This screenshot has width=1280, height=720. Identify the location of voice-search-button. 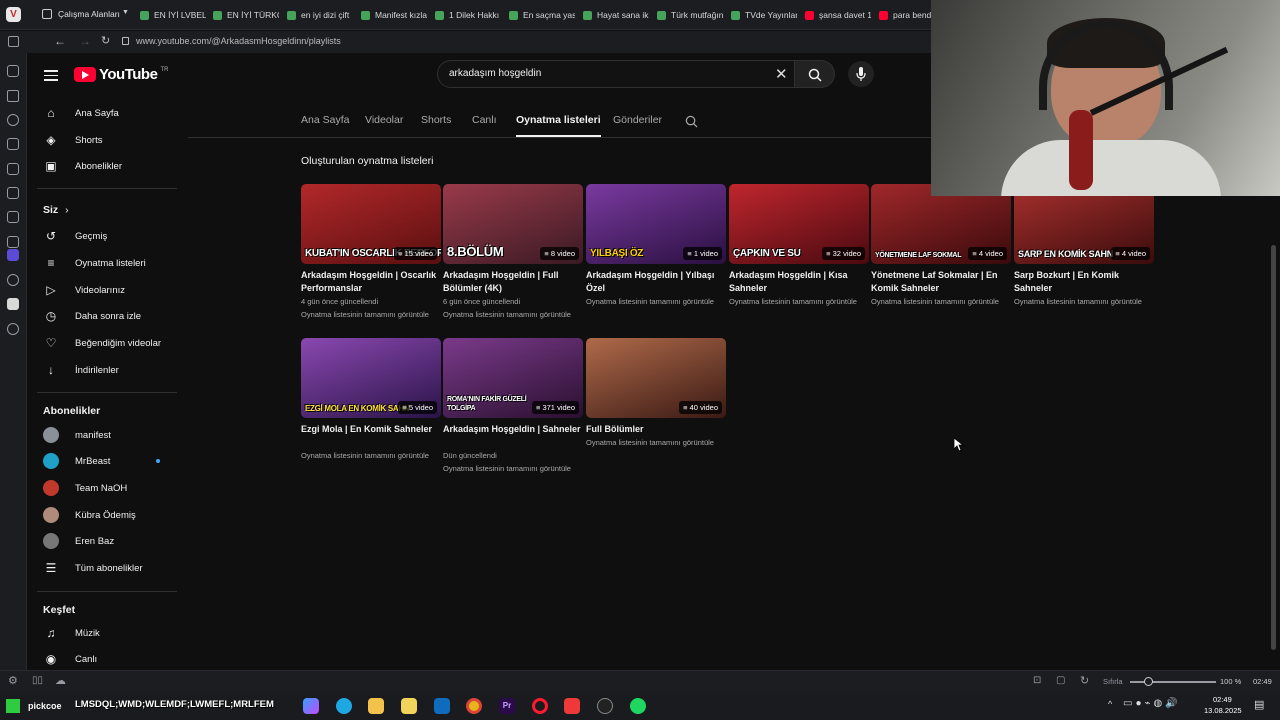
(861, 74).